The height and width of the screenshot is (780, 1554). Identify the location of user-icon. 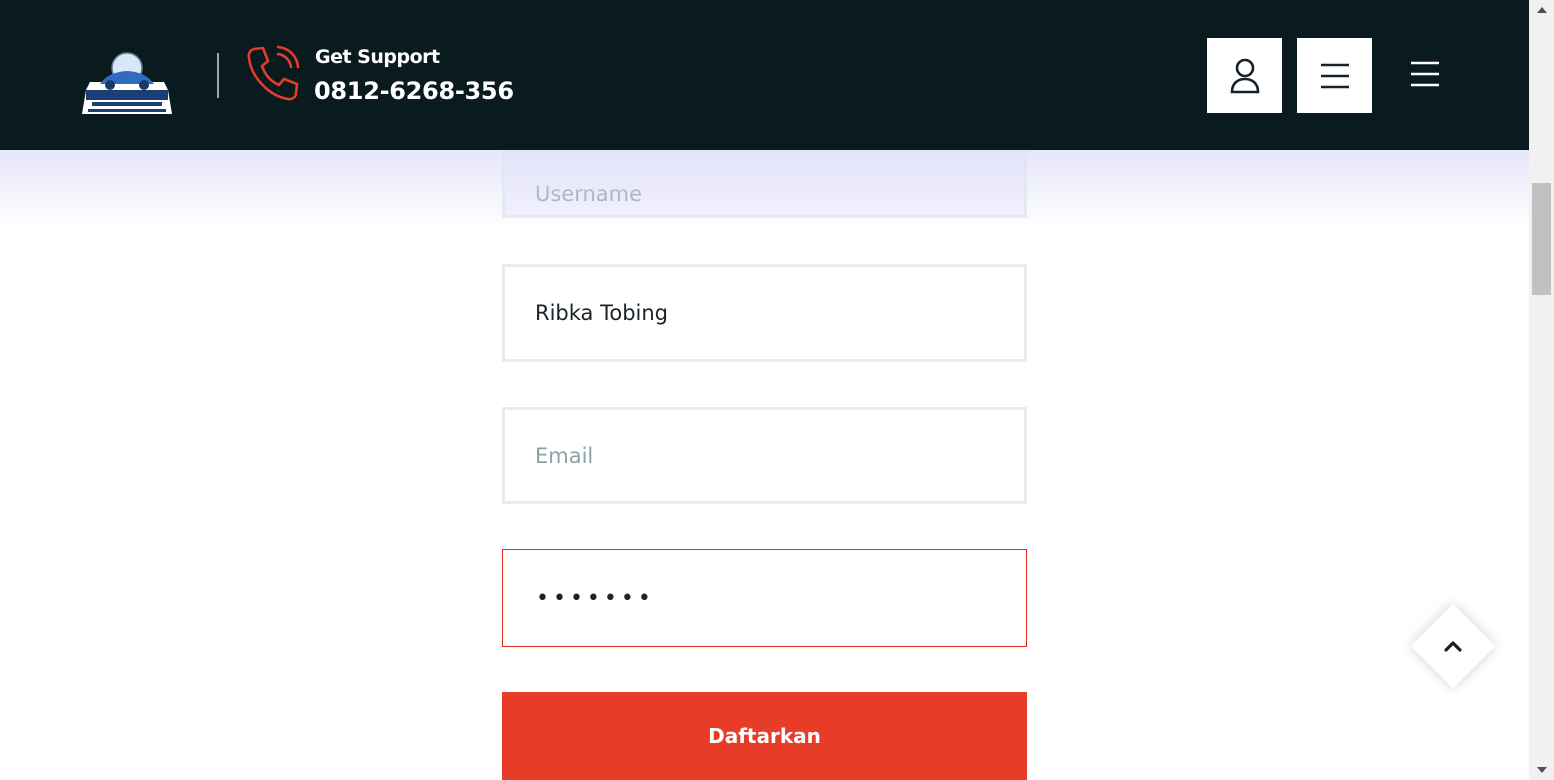
(1244, 75).